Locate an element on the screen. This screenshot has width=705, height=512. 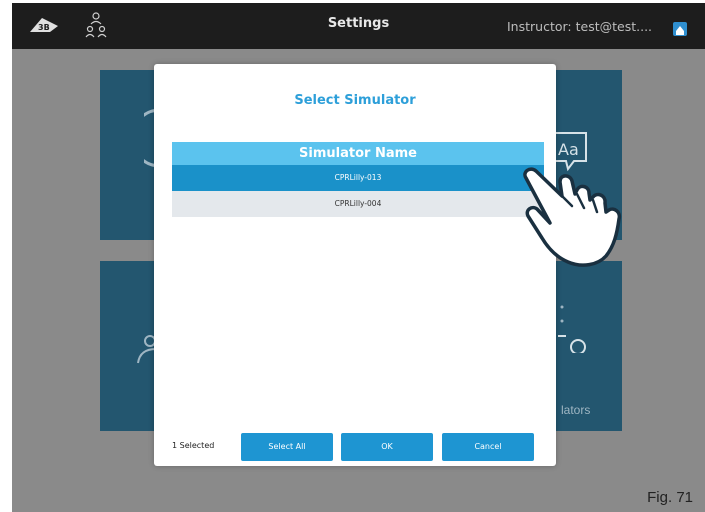
figure-label: Fig. 71 is located at coordinates (670, 497).